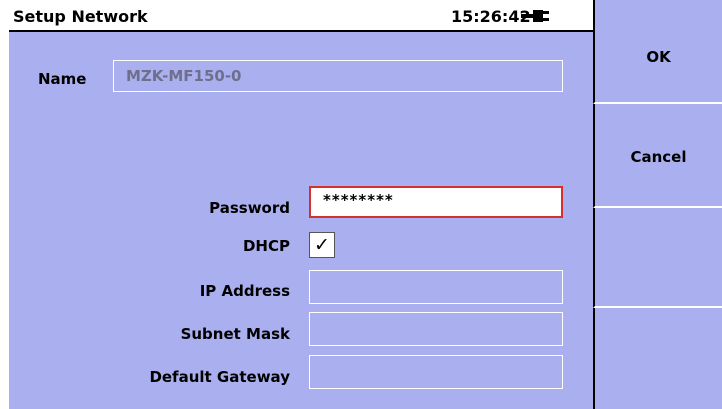  Describe the element at coordinates (338, 76) in the screenshot. I see `name-field: MZK-MF150-0` at that location.